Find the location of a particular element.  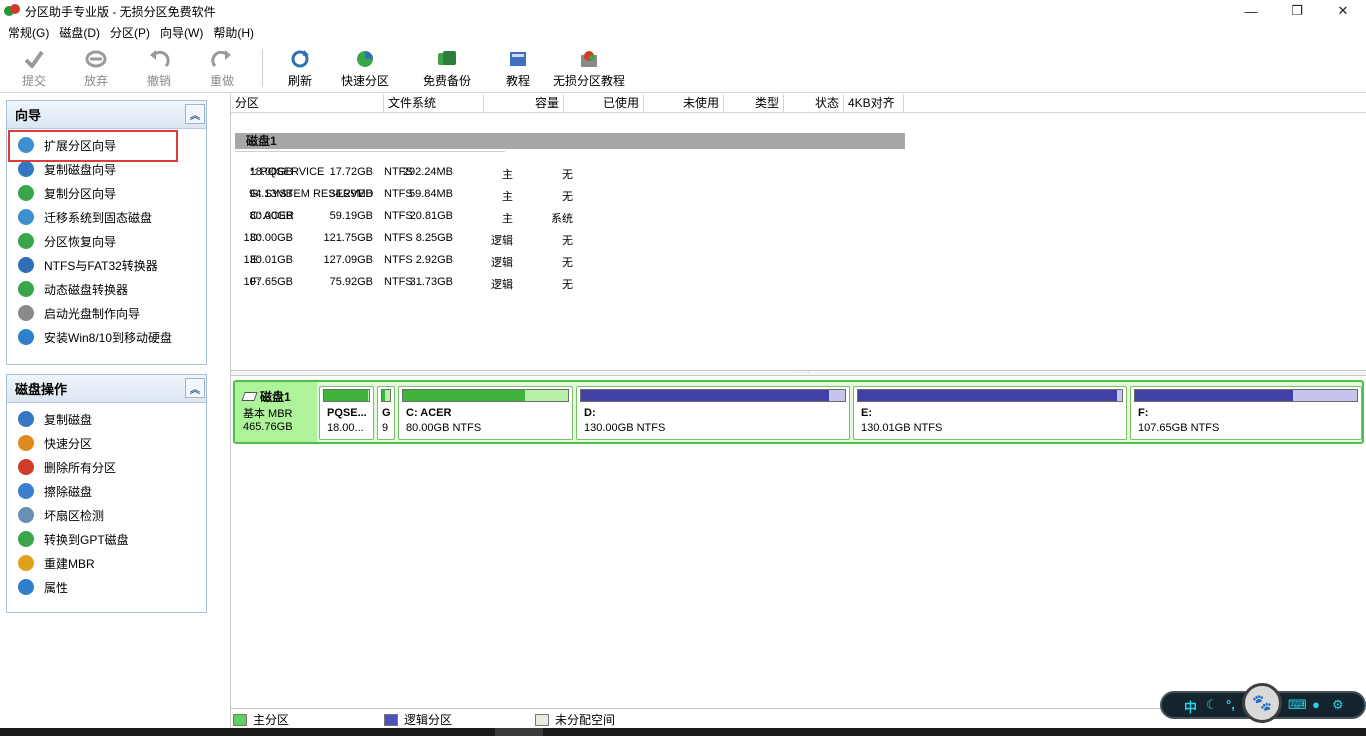

undo-button: 撤销 is located at coordinates (159, 67).